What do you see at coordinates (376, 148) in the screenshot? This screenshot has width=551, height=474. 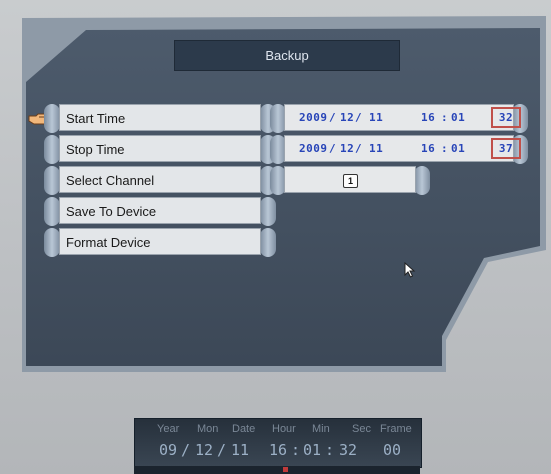 I see `stop-day: 11` at bounding box center [376, 148].